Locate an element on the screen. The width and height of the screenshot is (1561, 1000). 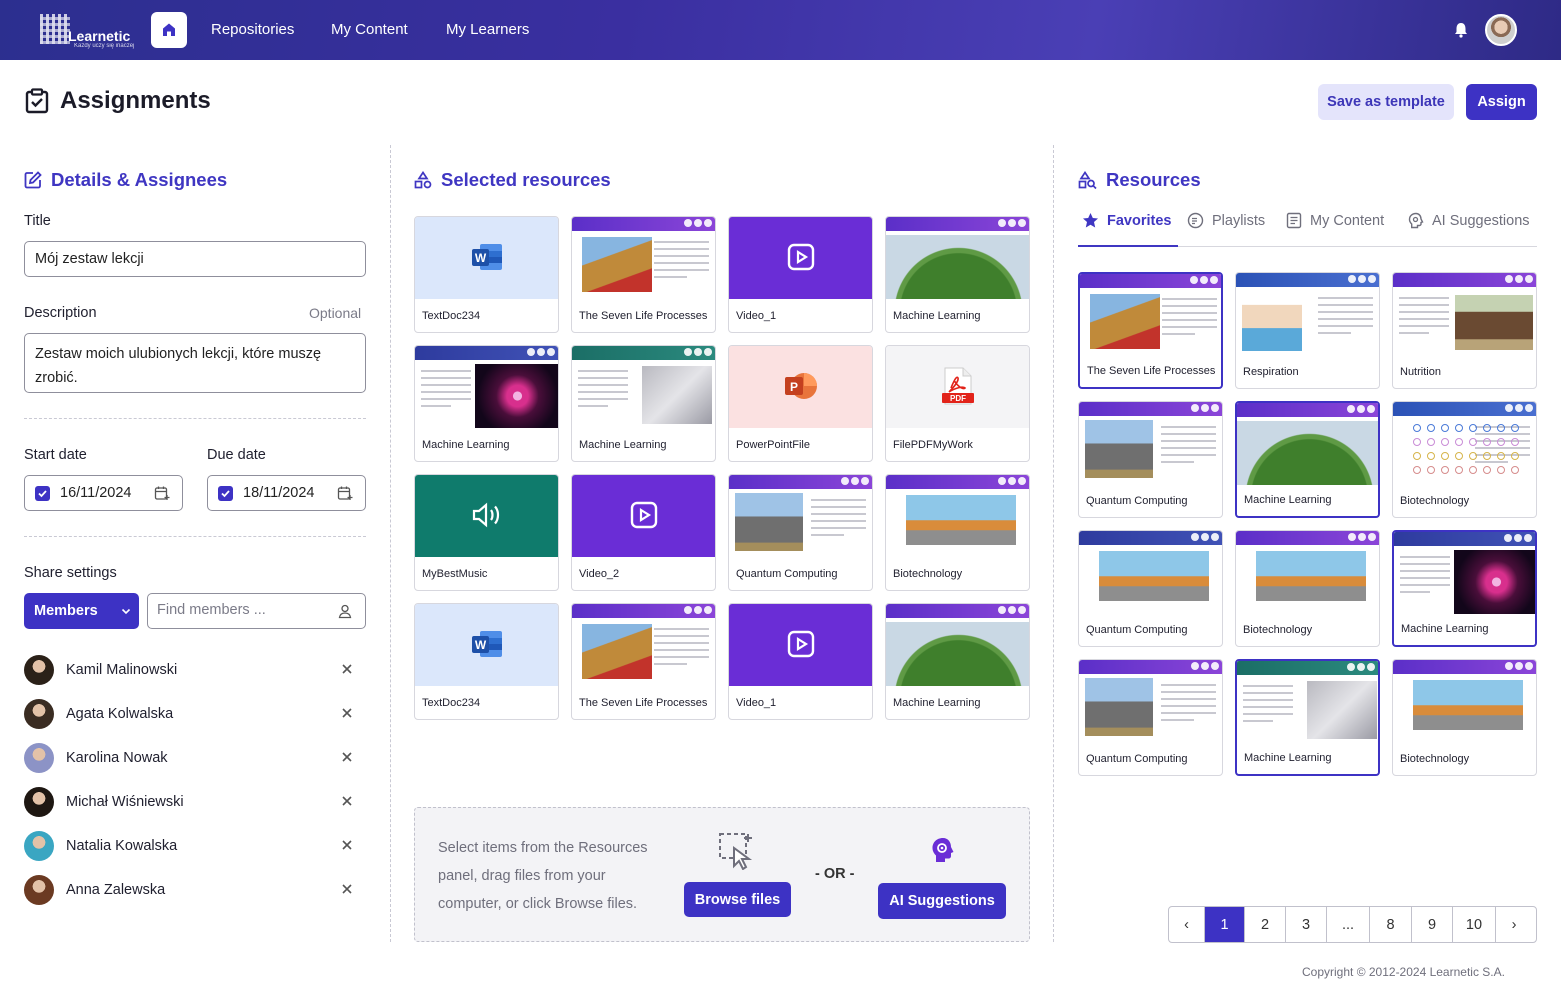
pagination-page: 10 is located at coordinates (1474, 924).